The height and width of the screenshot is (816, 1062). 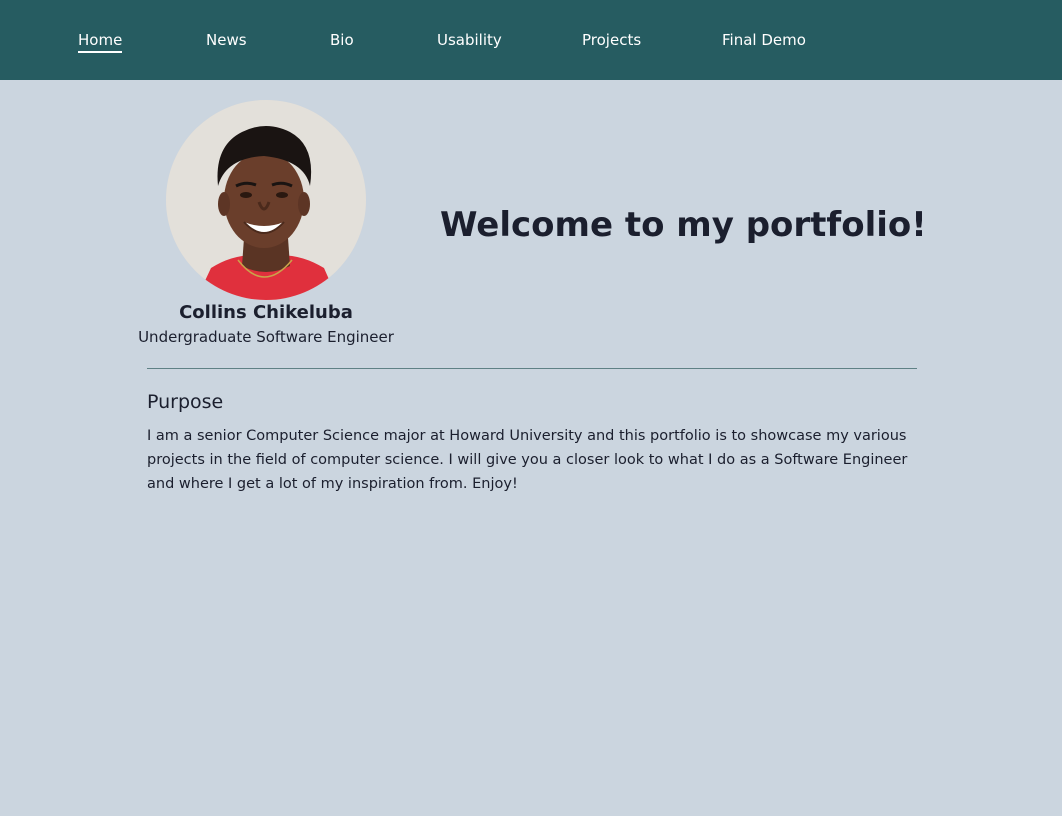 What do you see at coordinates (266, 337) in the screenshot?
I see `profile-role: Undergraduate Software Engineer` at bounding box center [266, 337].